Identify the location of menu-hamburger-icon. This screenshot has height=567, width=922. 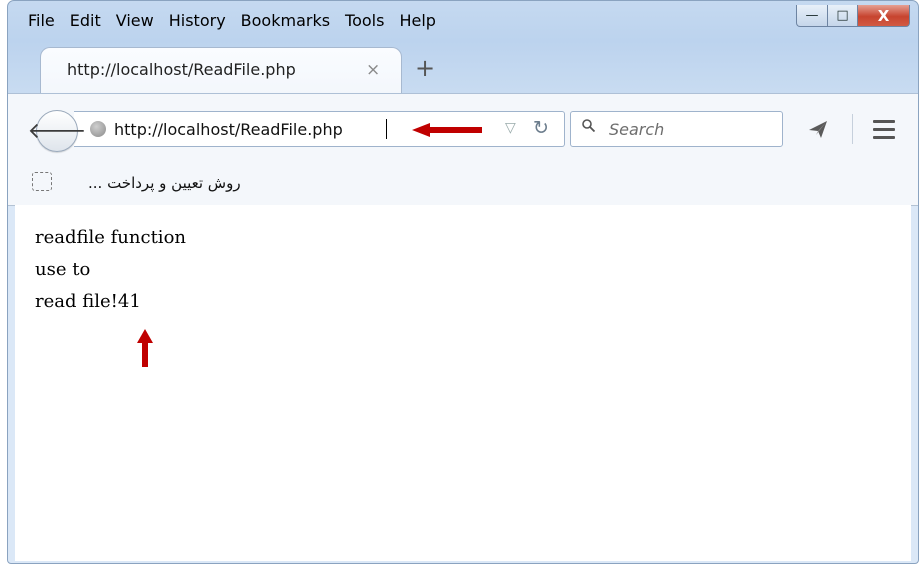
(884, 129).